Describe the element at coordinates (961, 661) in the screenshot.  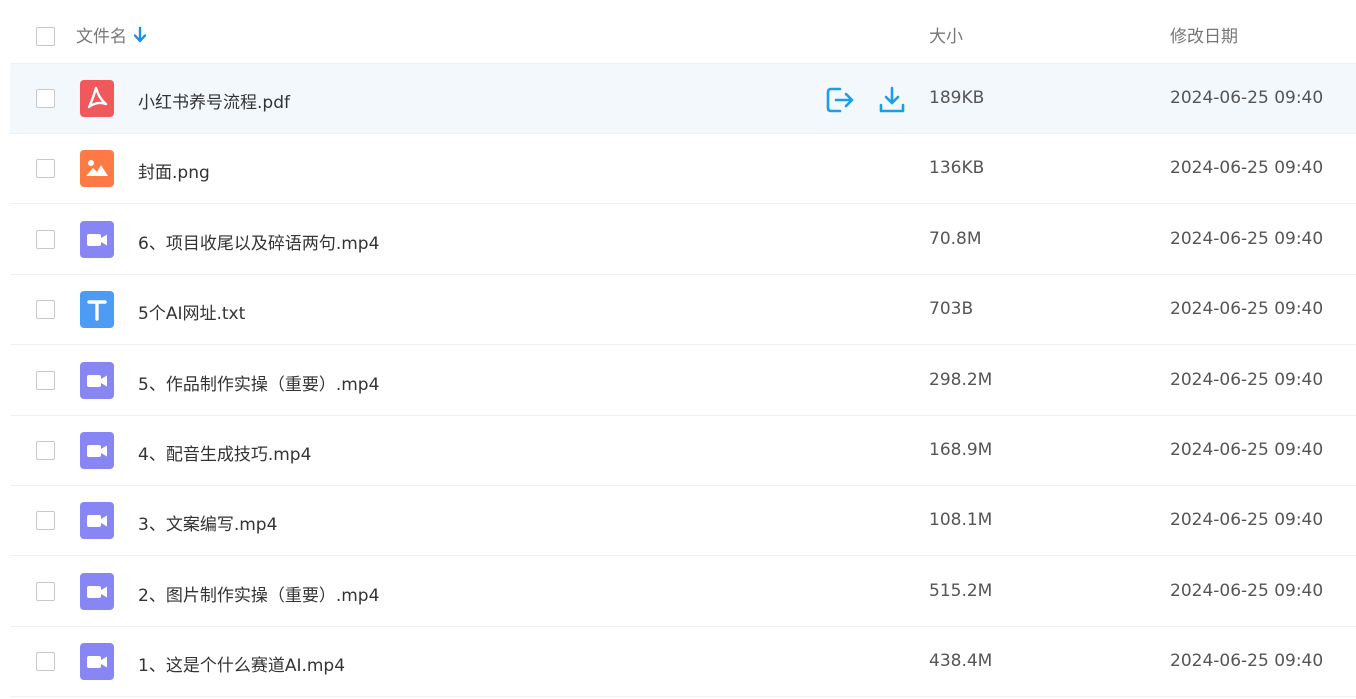
I see `file-size: 438.4M` at that location.